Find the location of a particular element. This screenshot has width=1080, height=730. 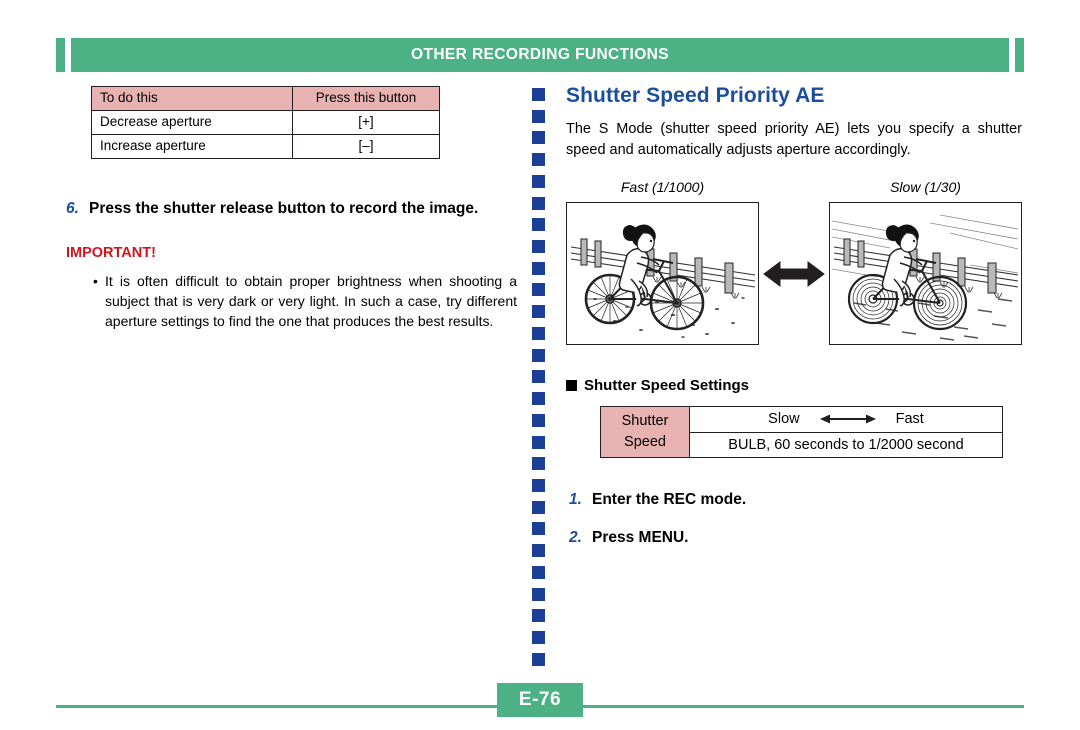

aperture-row-0-action: Decrease aperture is located at coordinates (192, 122).